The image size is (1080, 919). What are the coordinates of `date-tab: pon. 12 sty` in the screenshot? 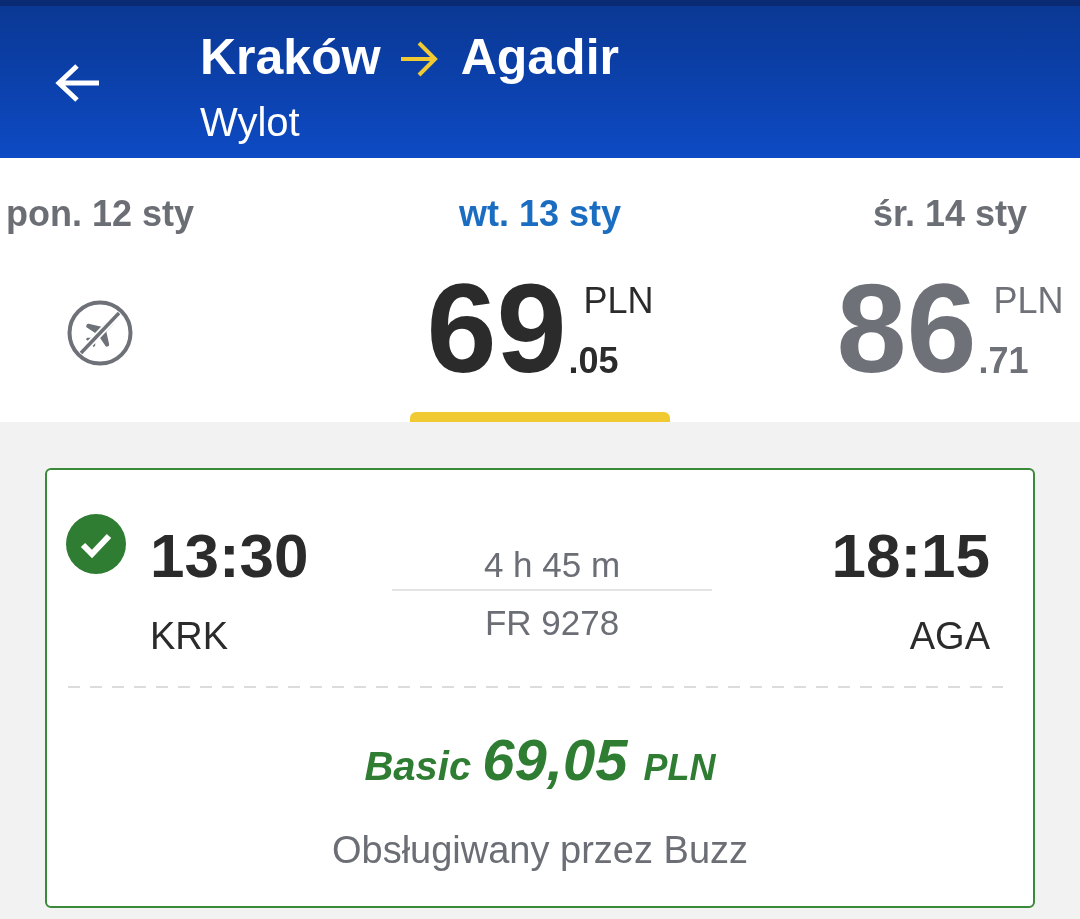 It's located at (100, 214).